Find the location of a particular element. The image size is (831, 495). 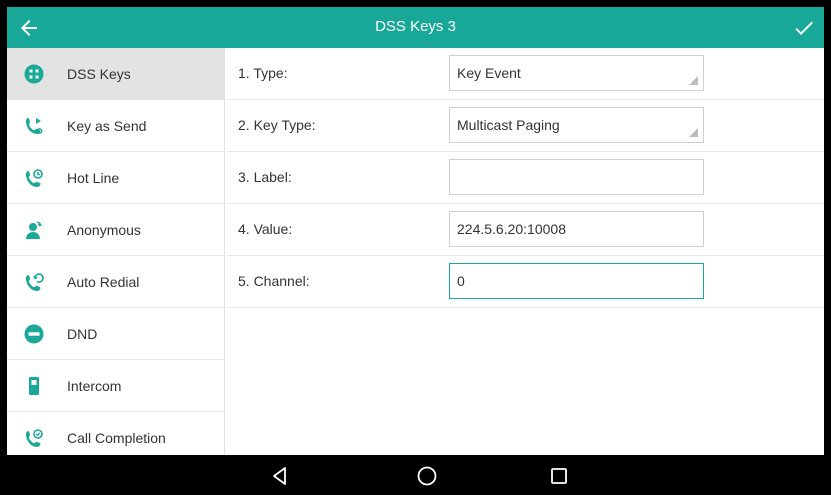

form-row-channel: 5. Channel: 0 is located at coordinates (525, 282).